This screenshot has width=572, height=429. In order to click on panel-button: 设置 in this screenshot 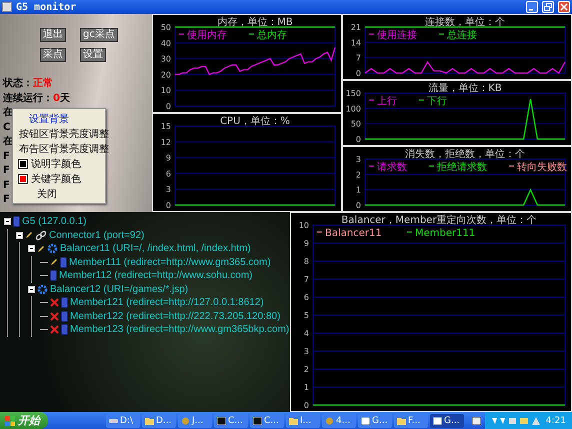, I will do `click(93, 55)`.